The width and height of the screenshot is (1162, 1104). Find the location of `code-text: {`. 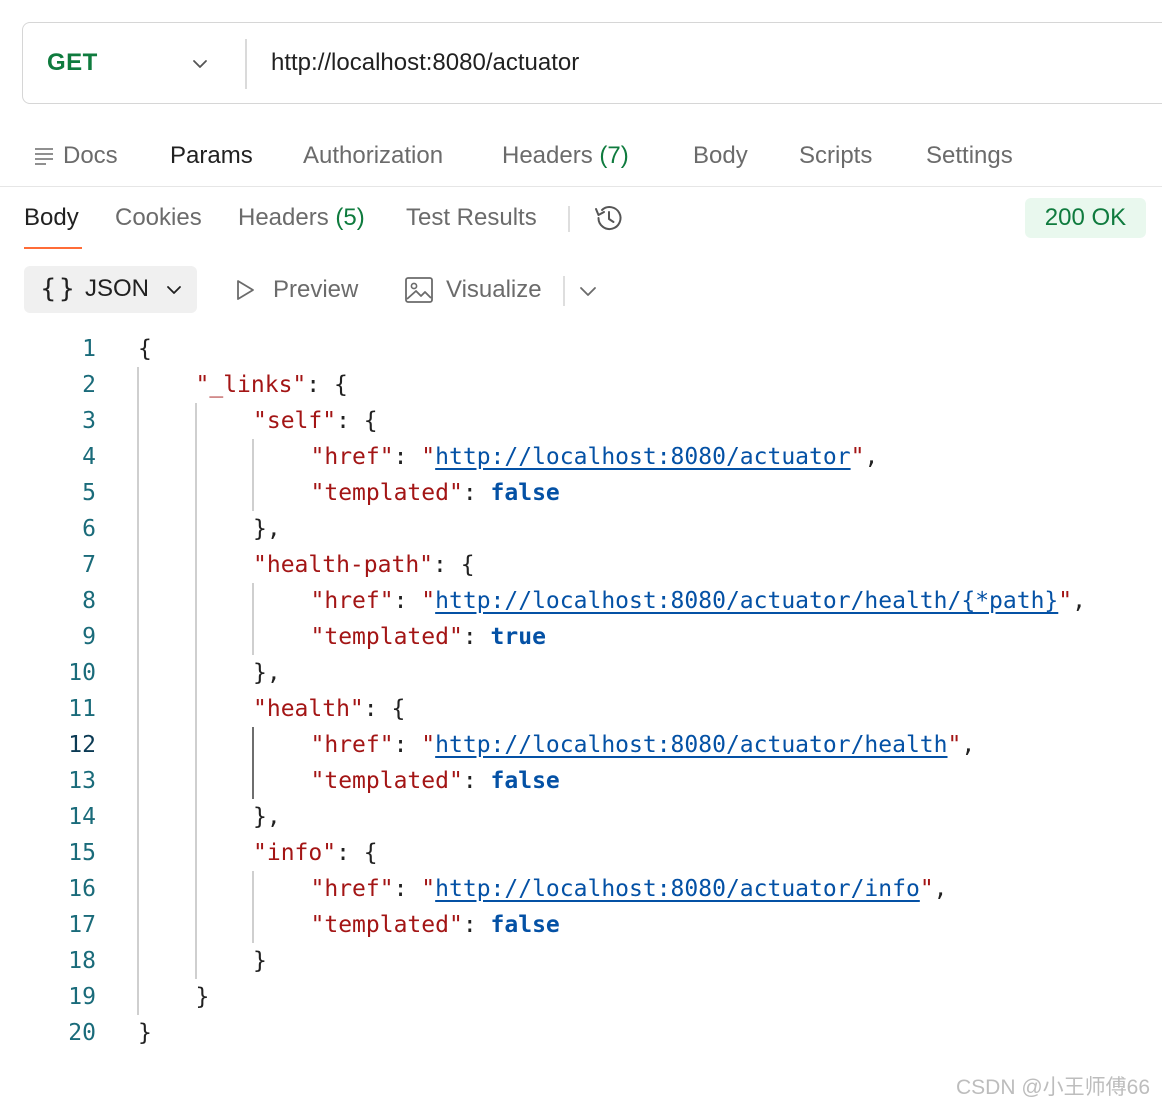

code-text: { is located at coordinates (145, 349).